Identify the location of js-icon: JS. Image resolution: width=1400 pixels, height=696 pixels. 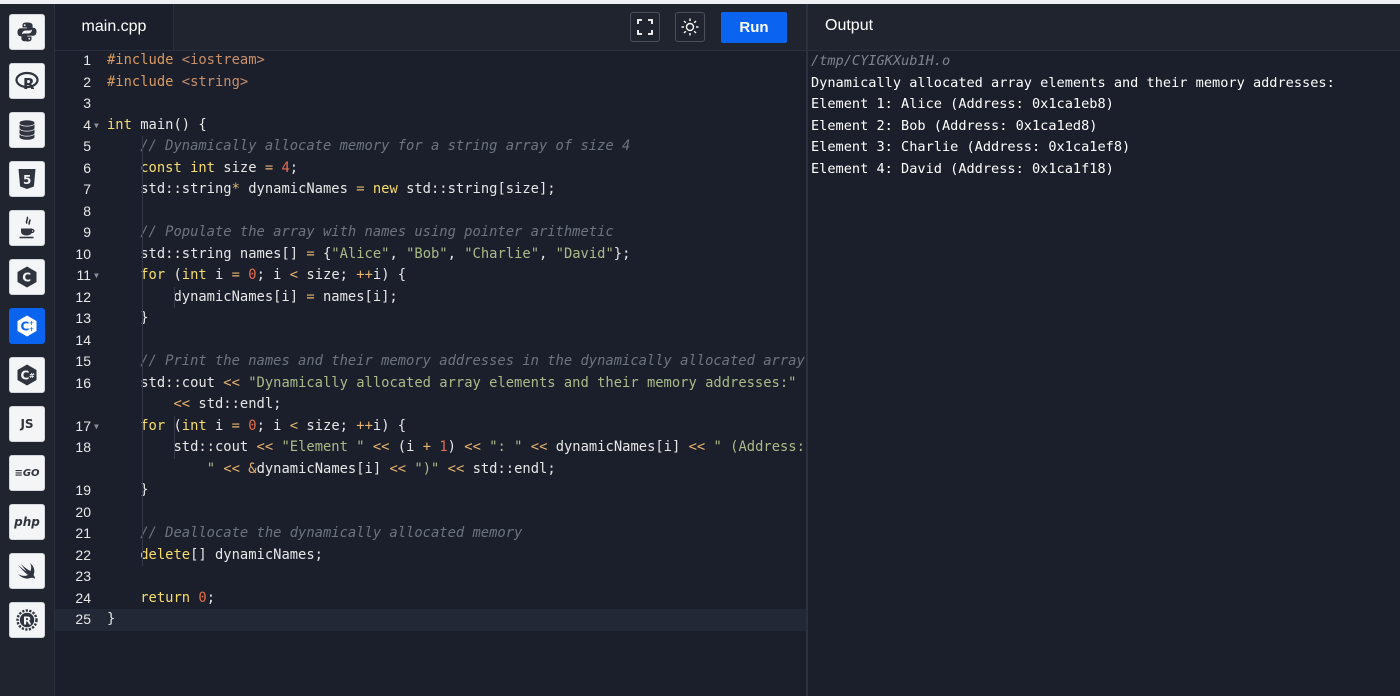
(27, 424).